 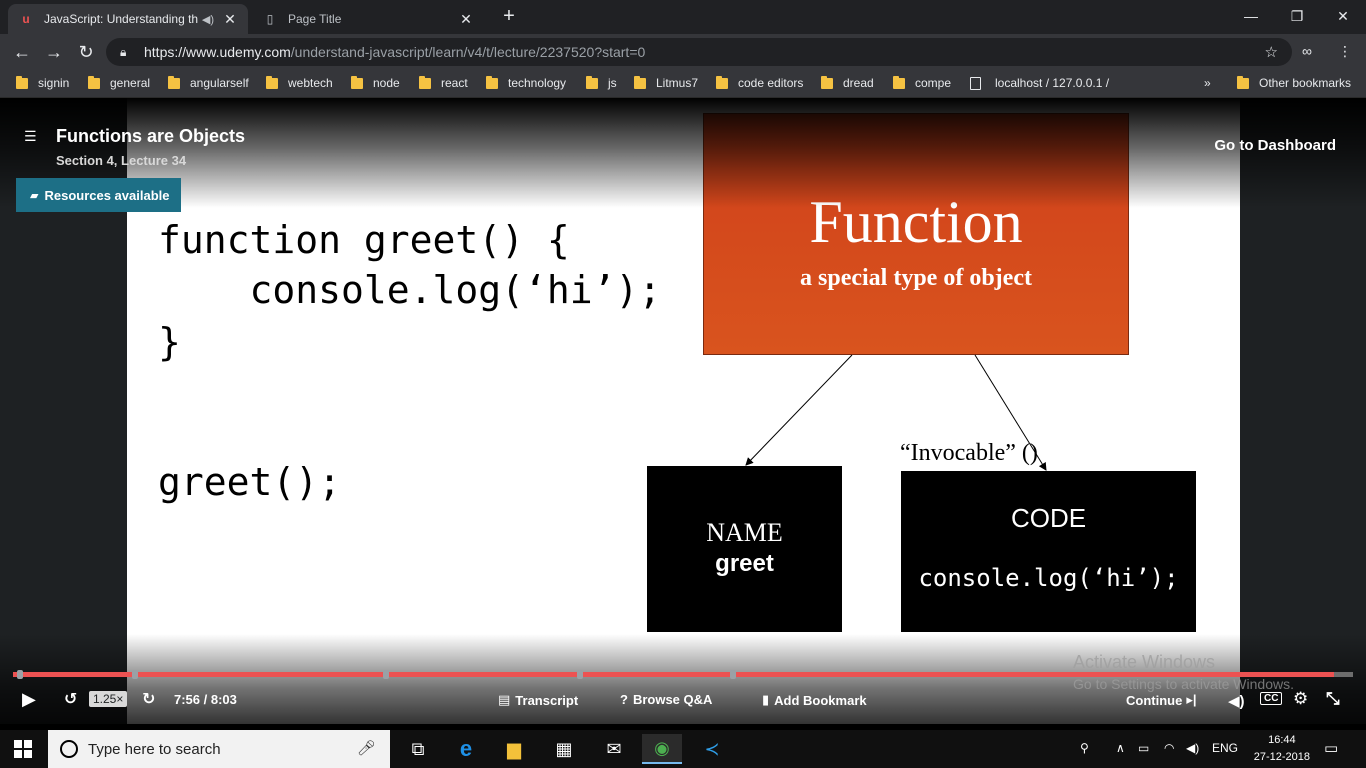 What do you see at coordinates (1297, 16) in the screenshot?
I see `restore-icon: ❐` at bounding box center [1297, 16].